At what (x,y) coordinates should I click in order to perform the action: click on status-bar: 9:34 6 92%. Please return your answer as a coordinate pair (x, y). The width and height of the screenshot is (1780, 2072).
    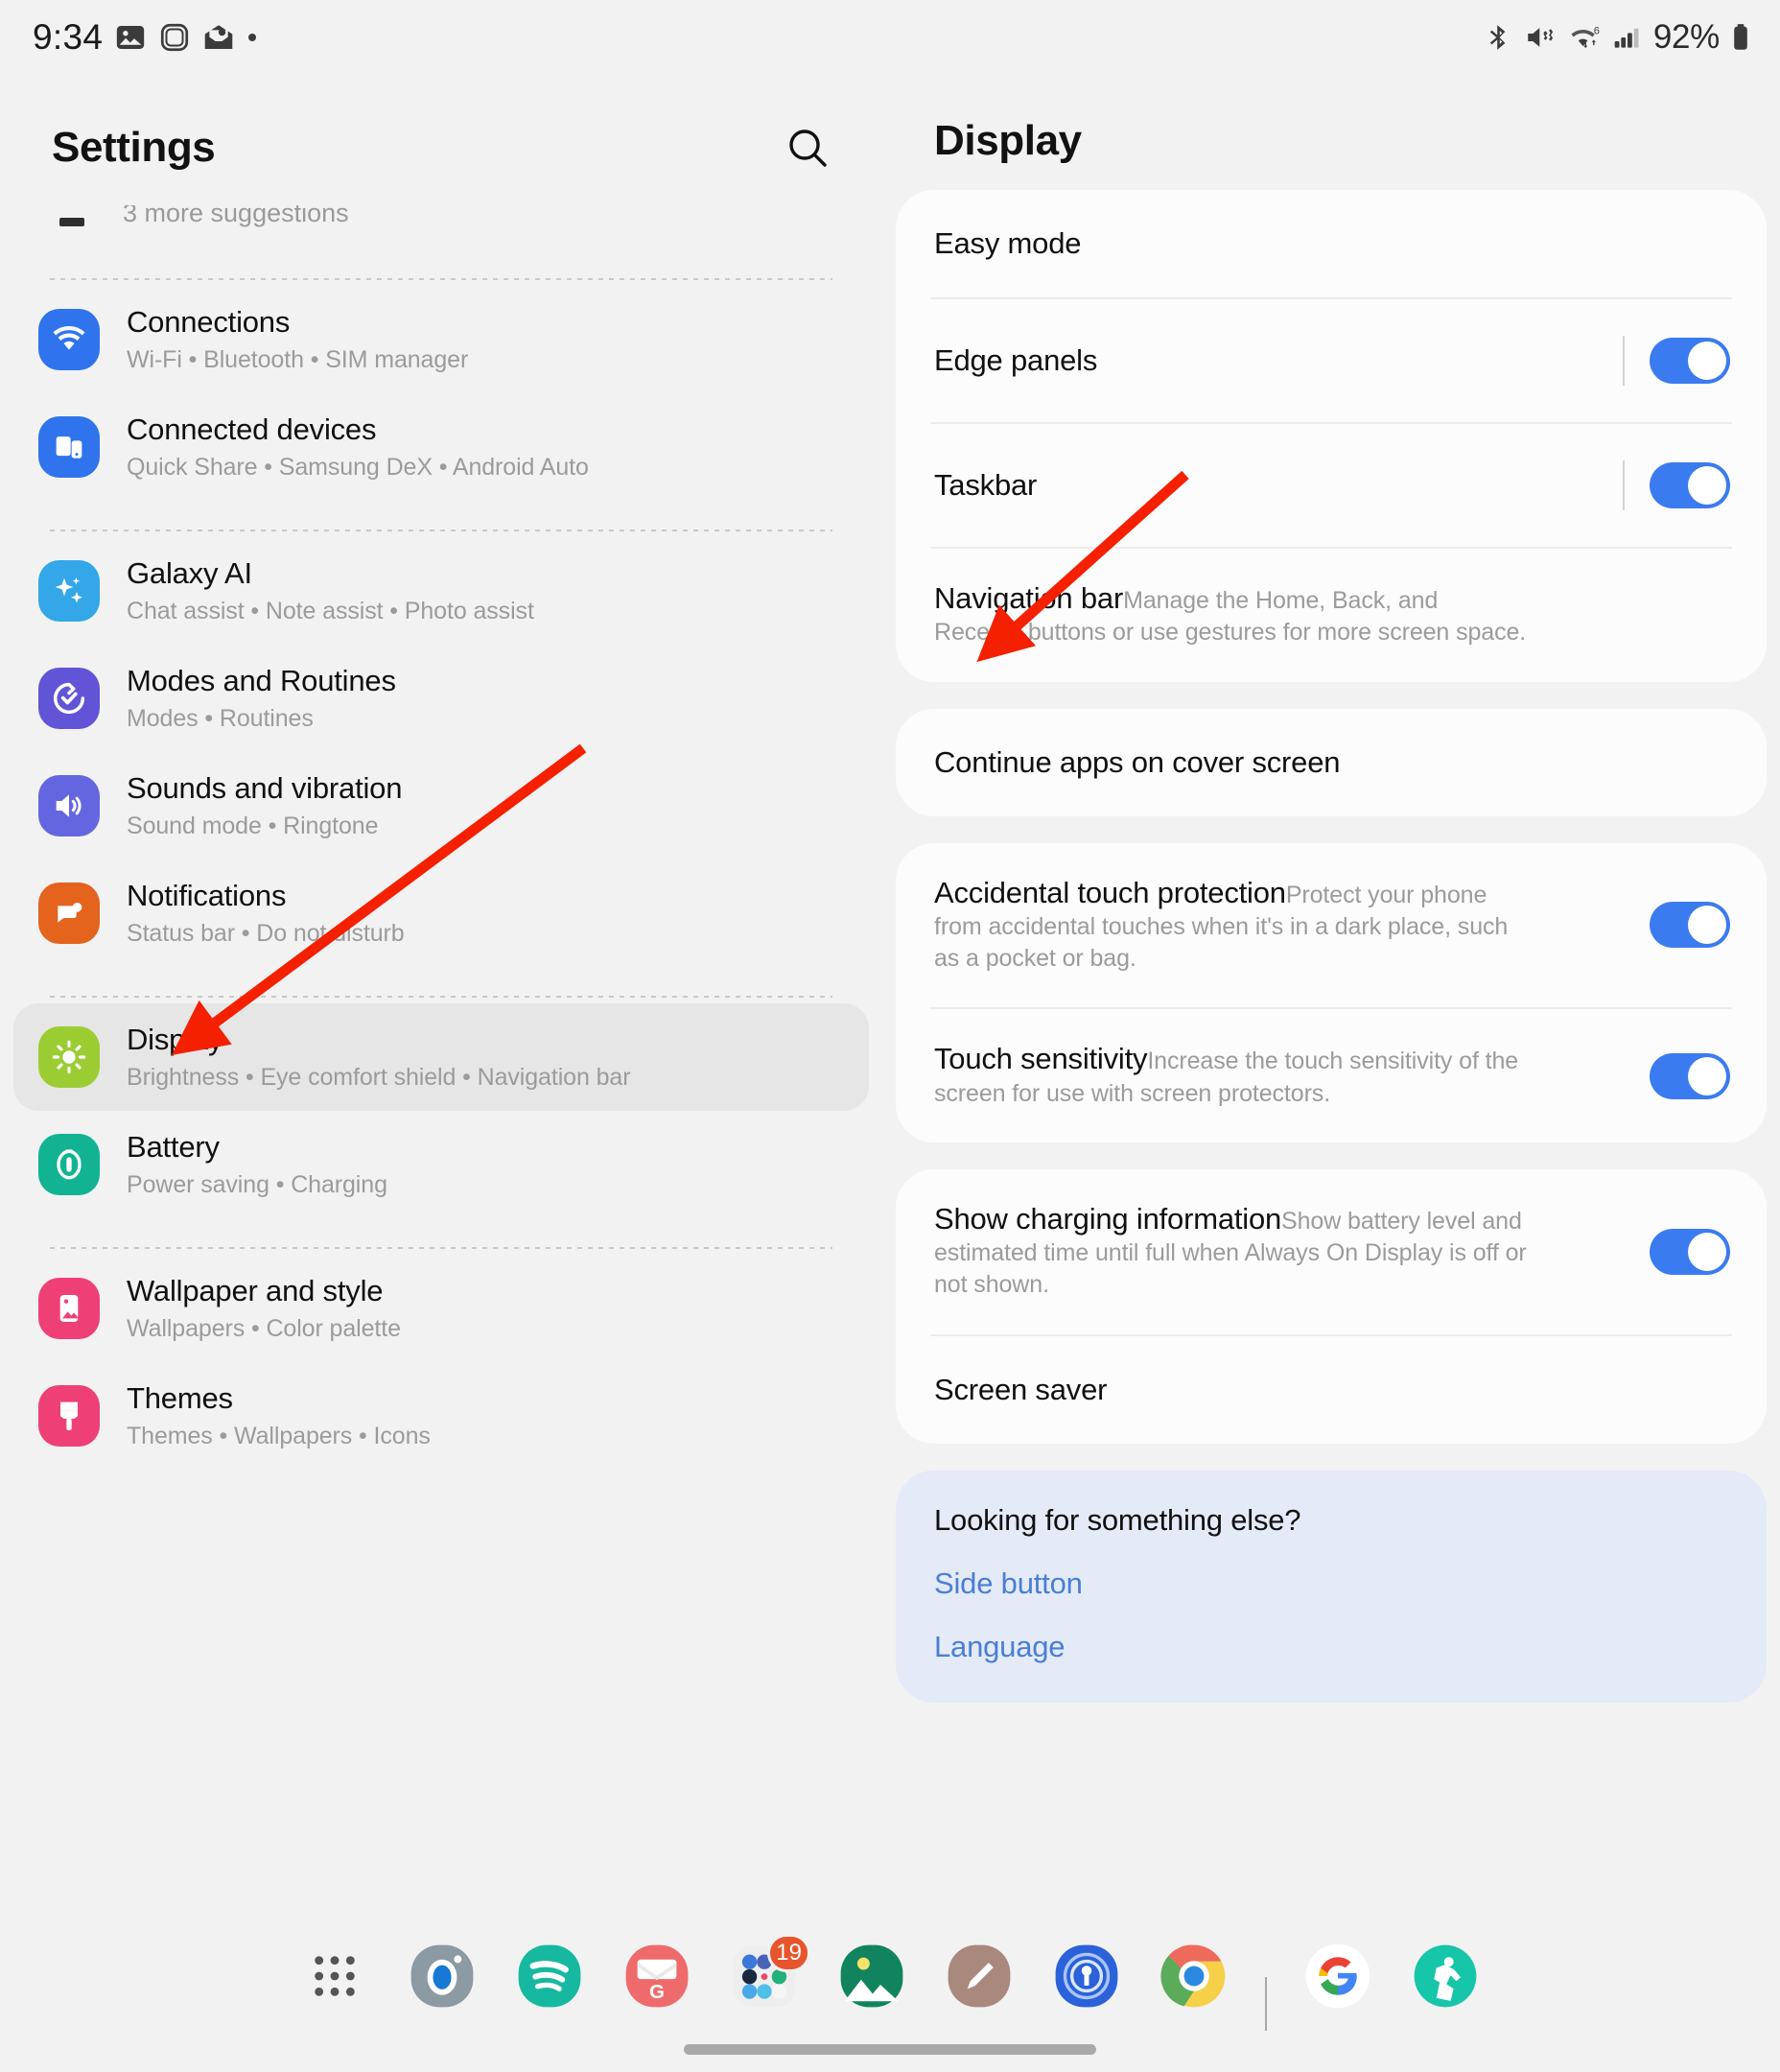
    Looking at the image, I should click on (890, 37).